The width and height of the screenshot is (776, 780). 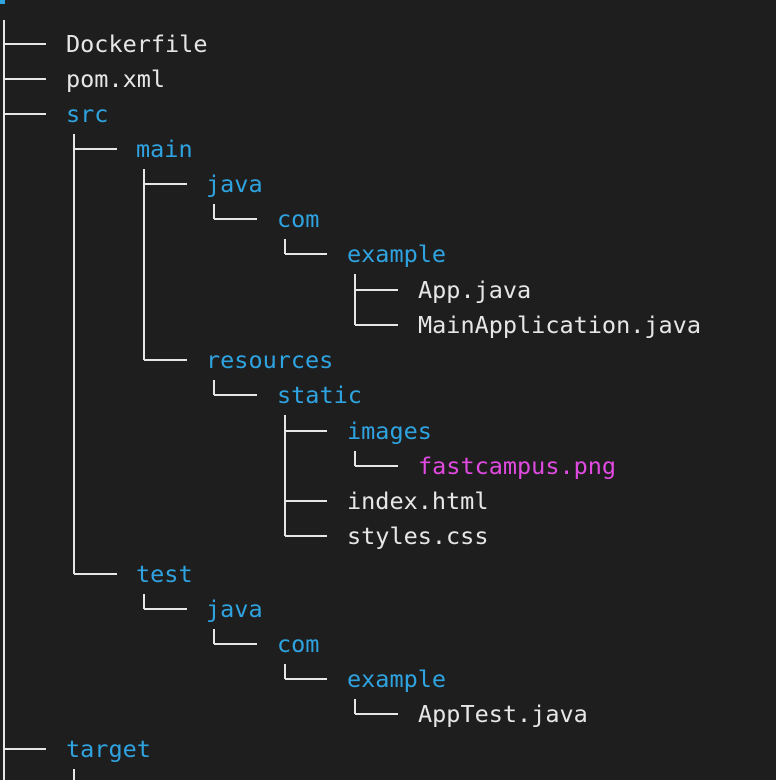 I want to click on directory-main-java: java, so click(x=234, y=184).